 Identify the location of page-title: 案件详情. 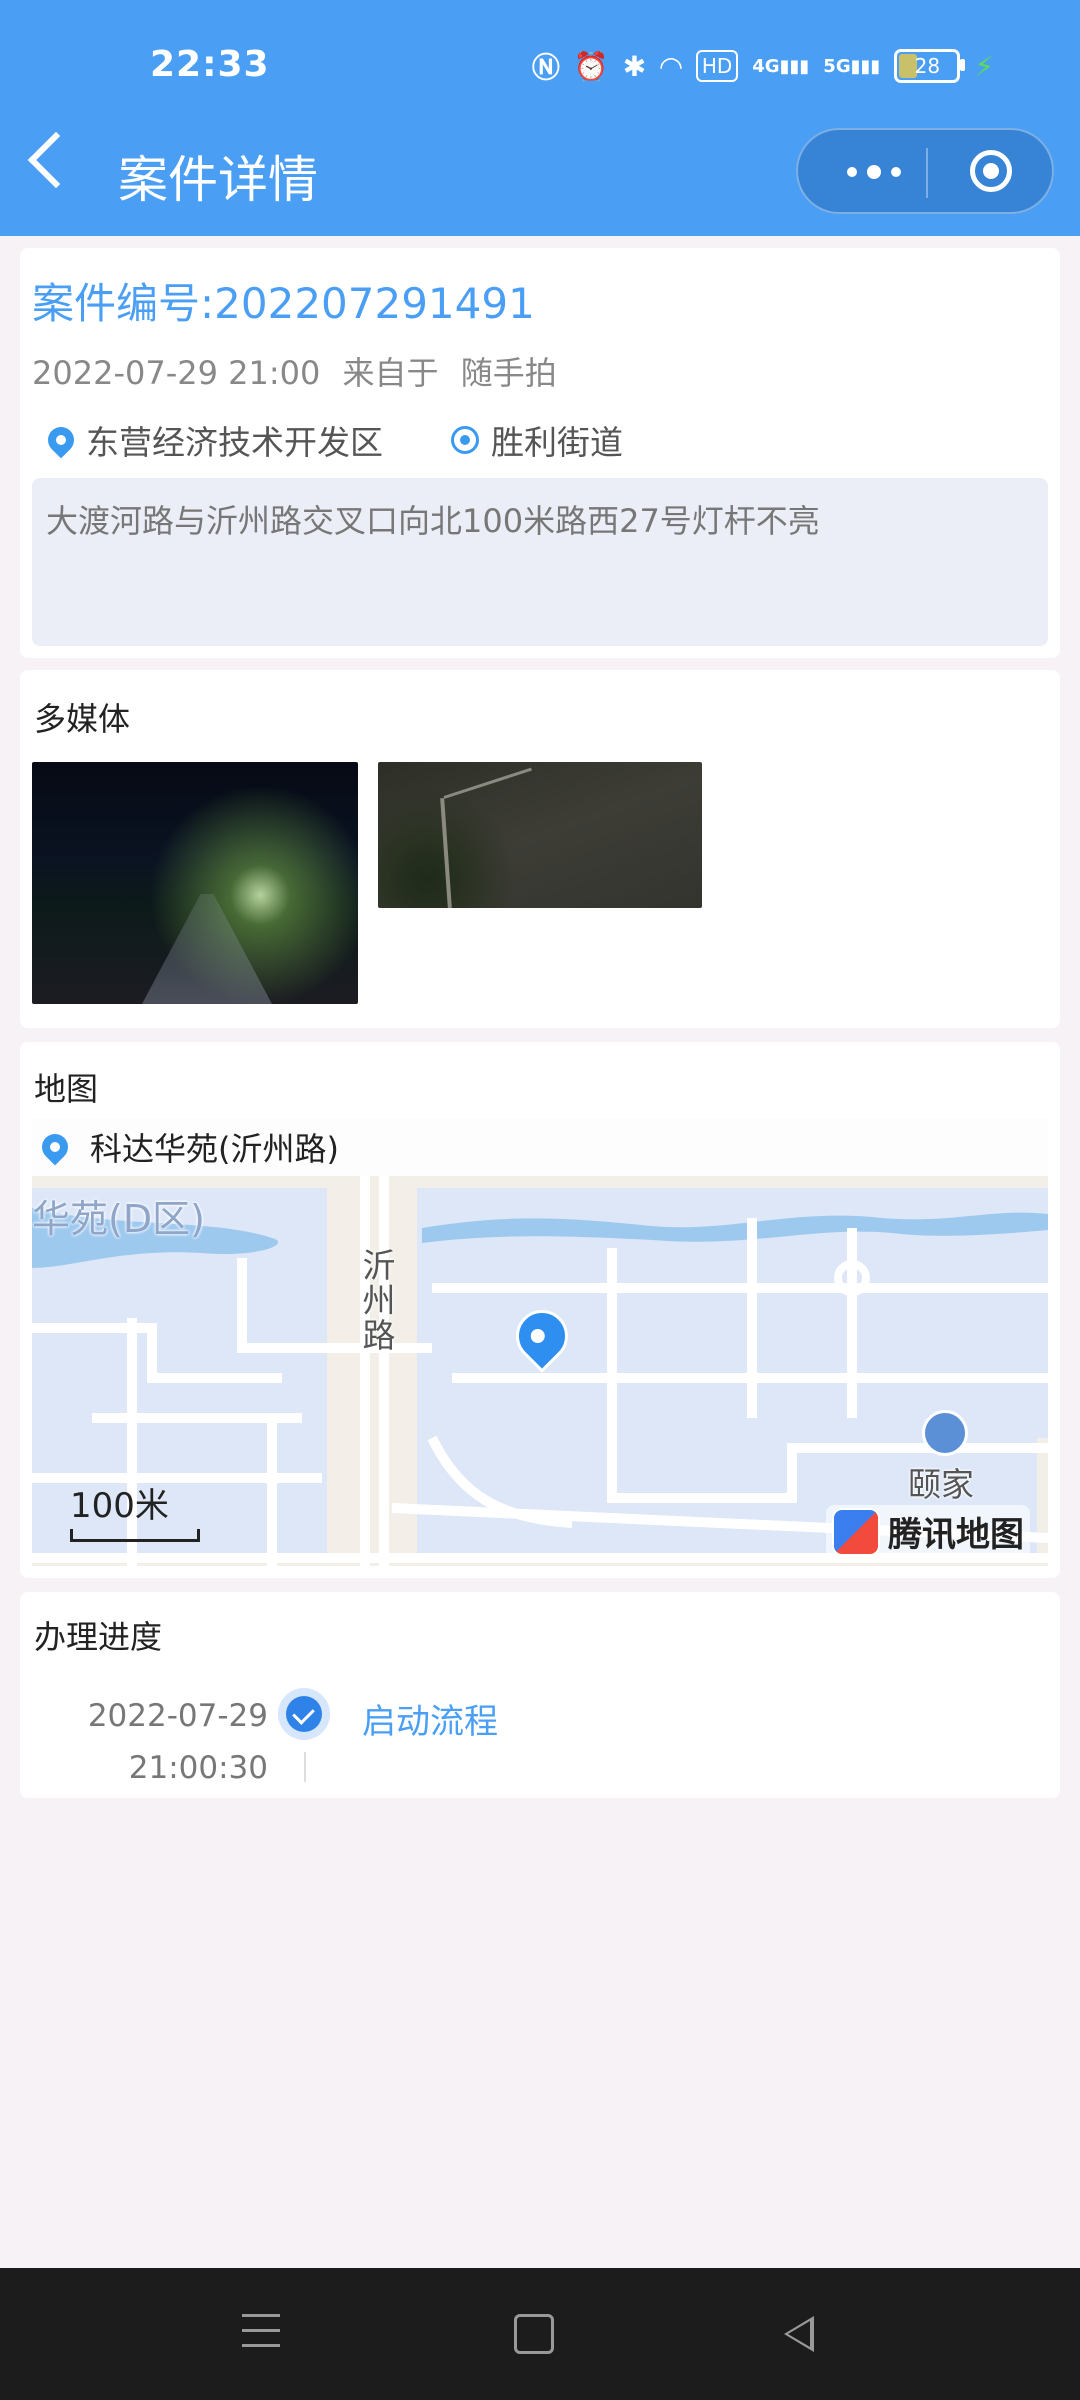
(218, 180).